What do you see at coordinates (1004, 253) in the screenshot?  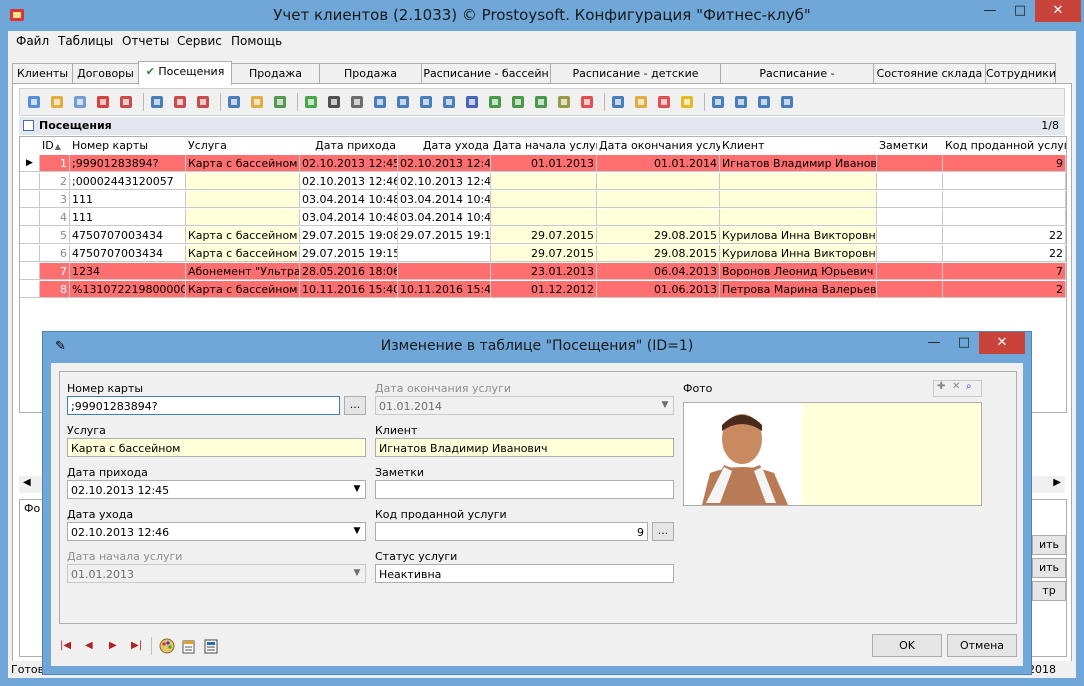 I see `cell-code: 22` at bounding box center [1004, 253].